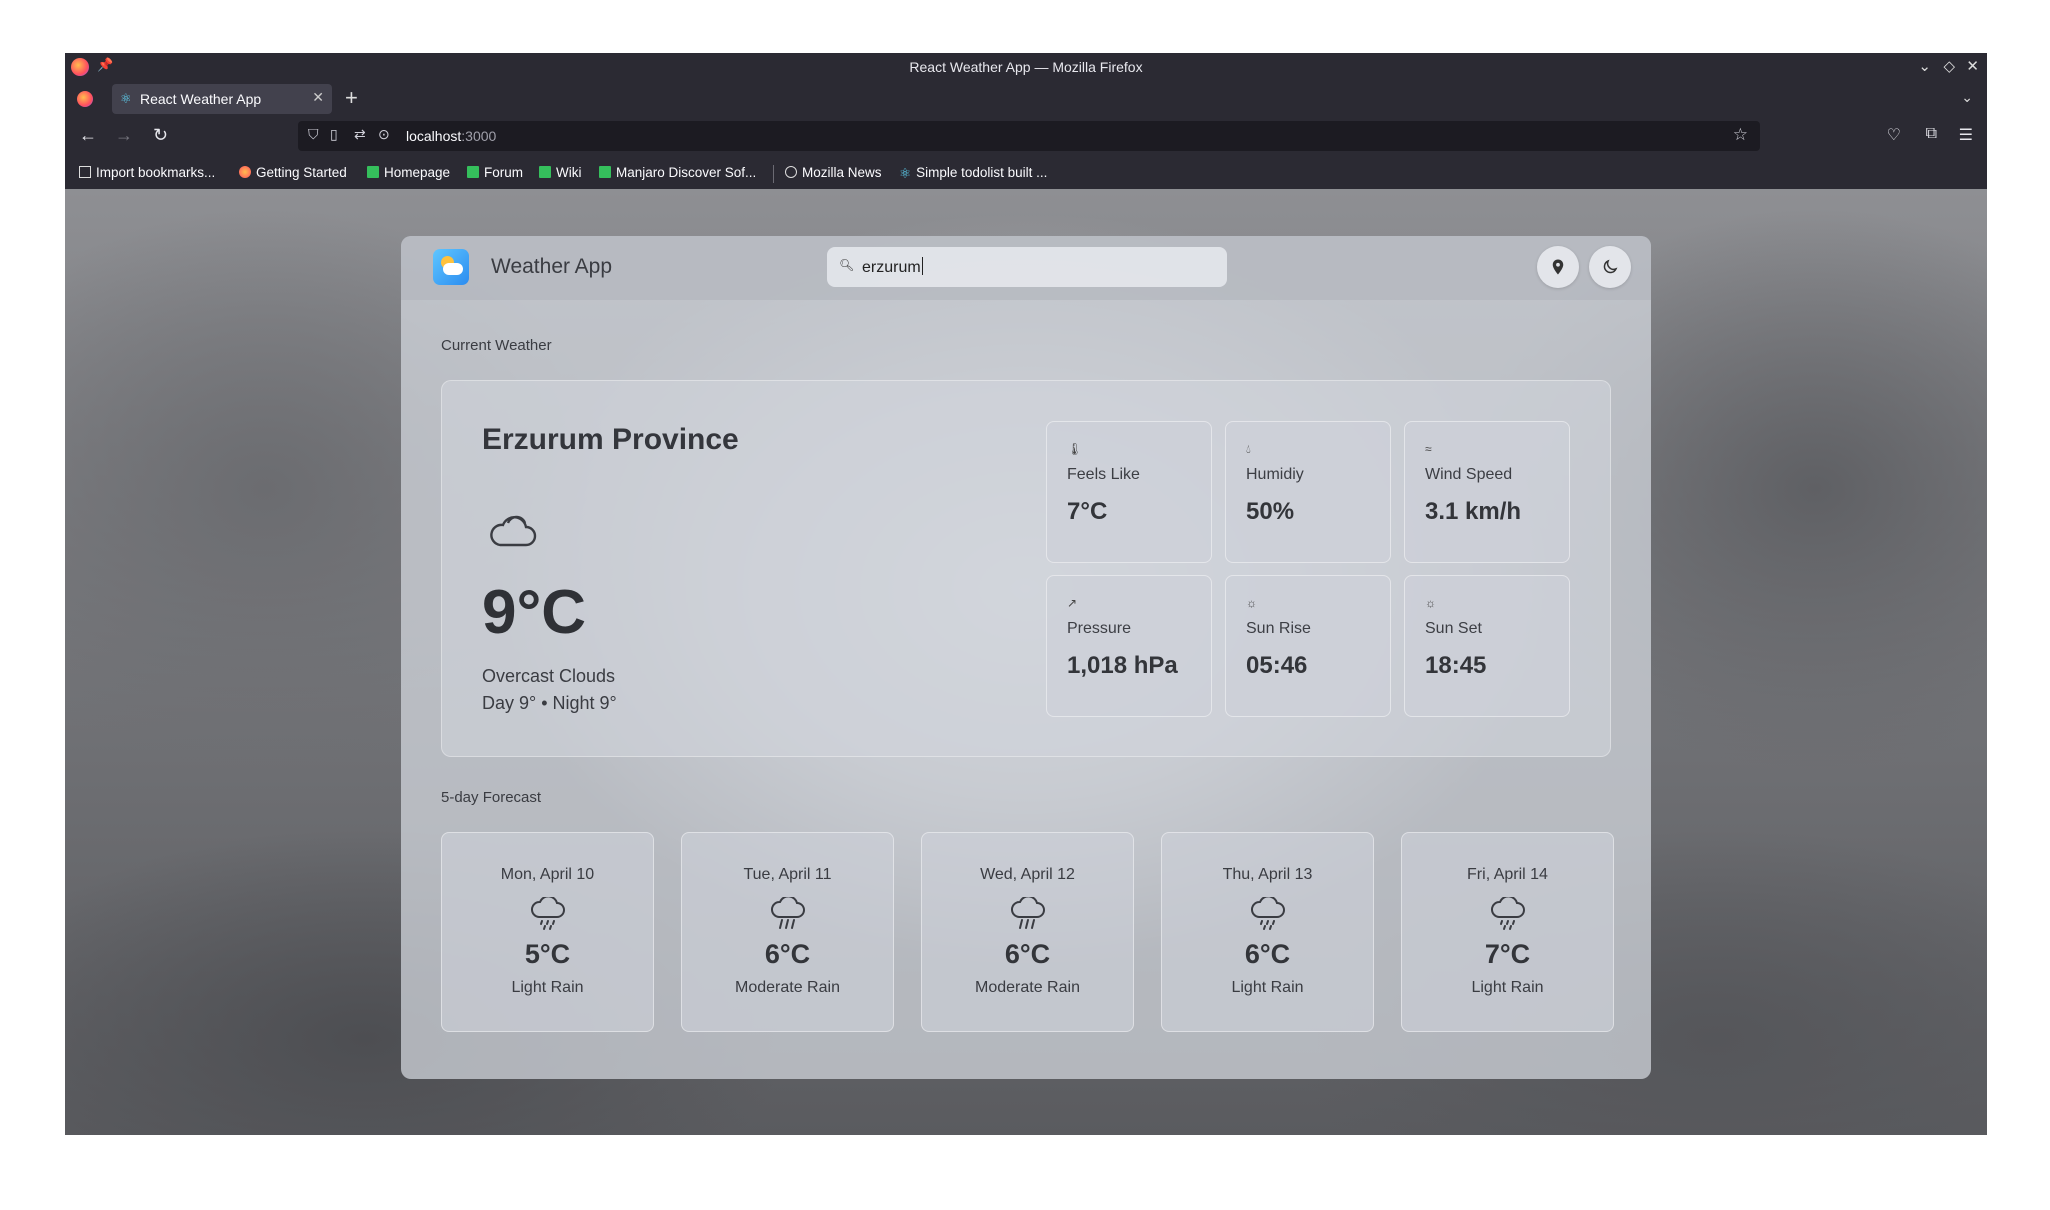  I want to click on city-name: Erzurum Province, so click(610, 439).